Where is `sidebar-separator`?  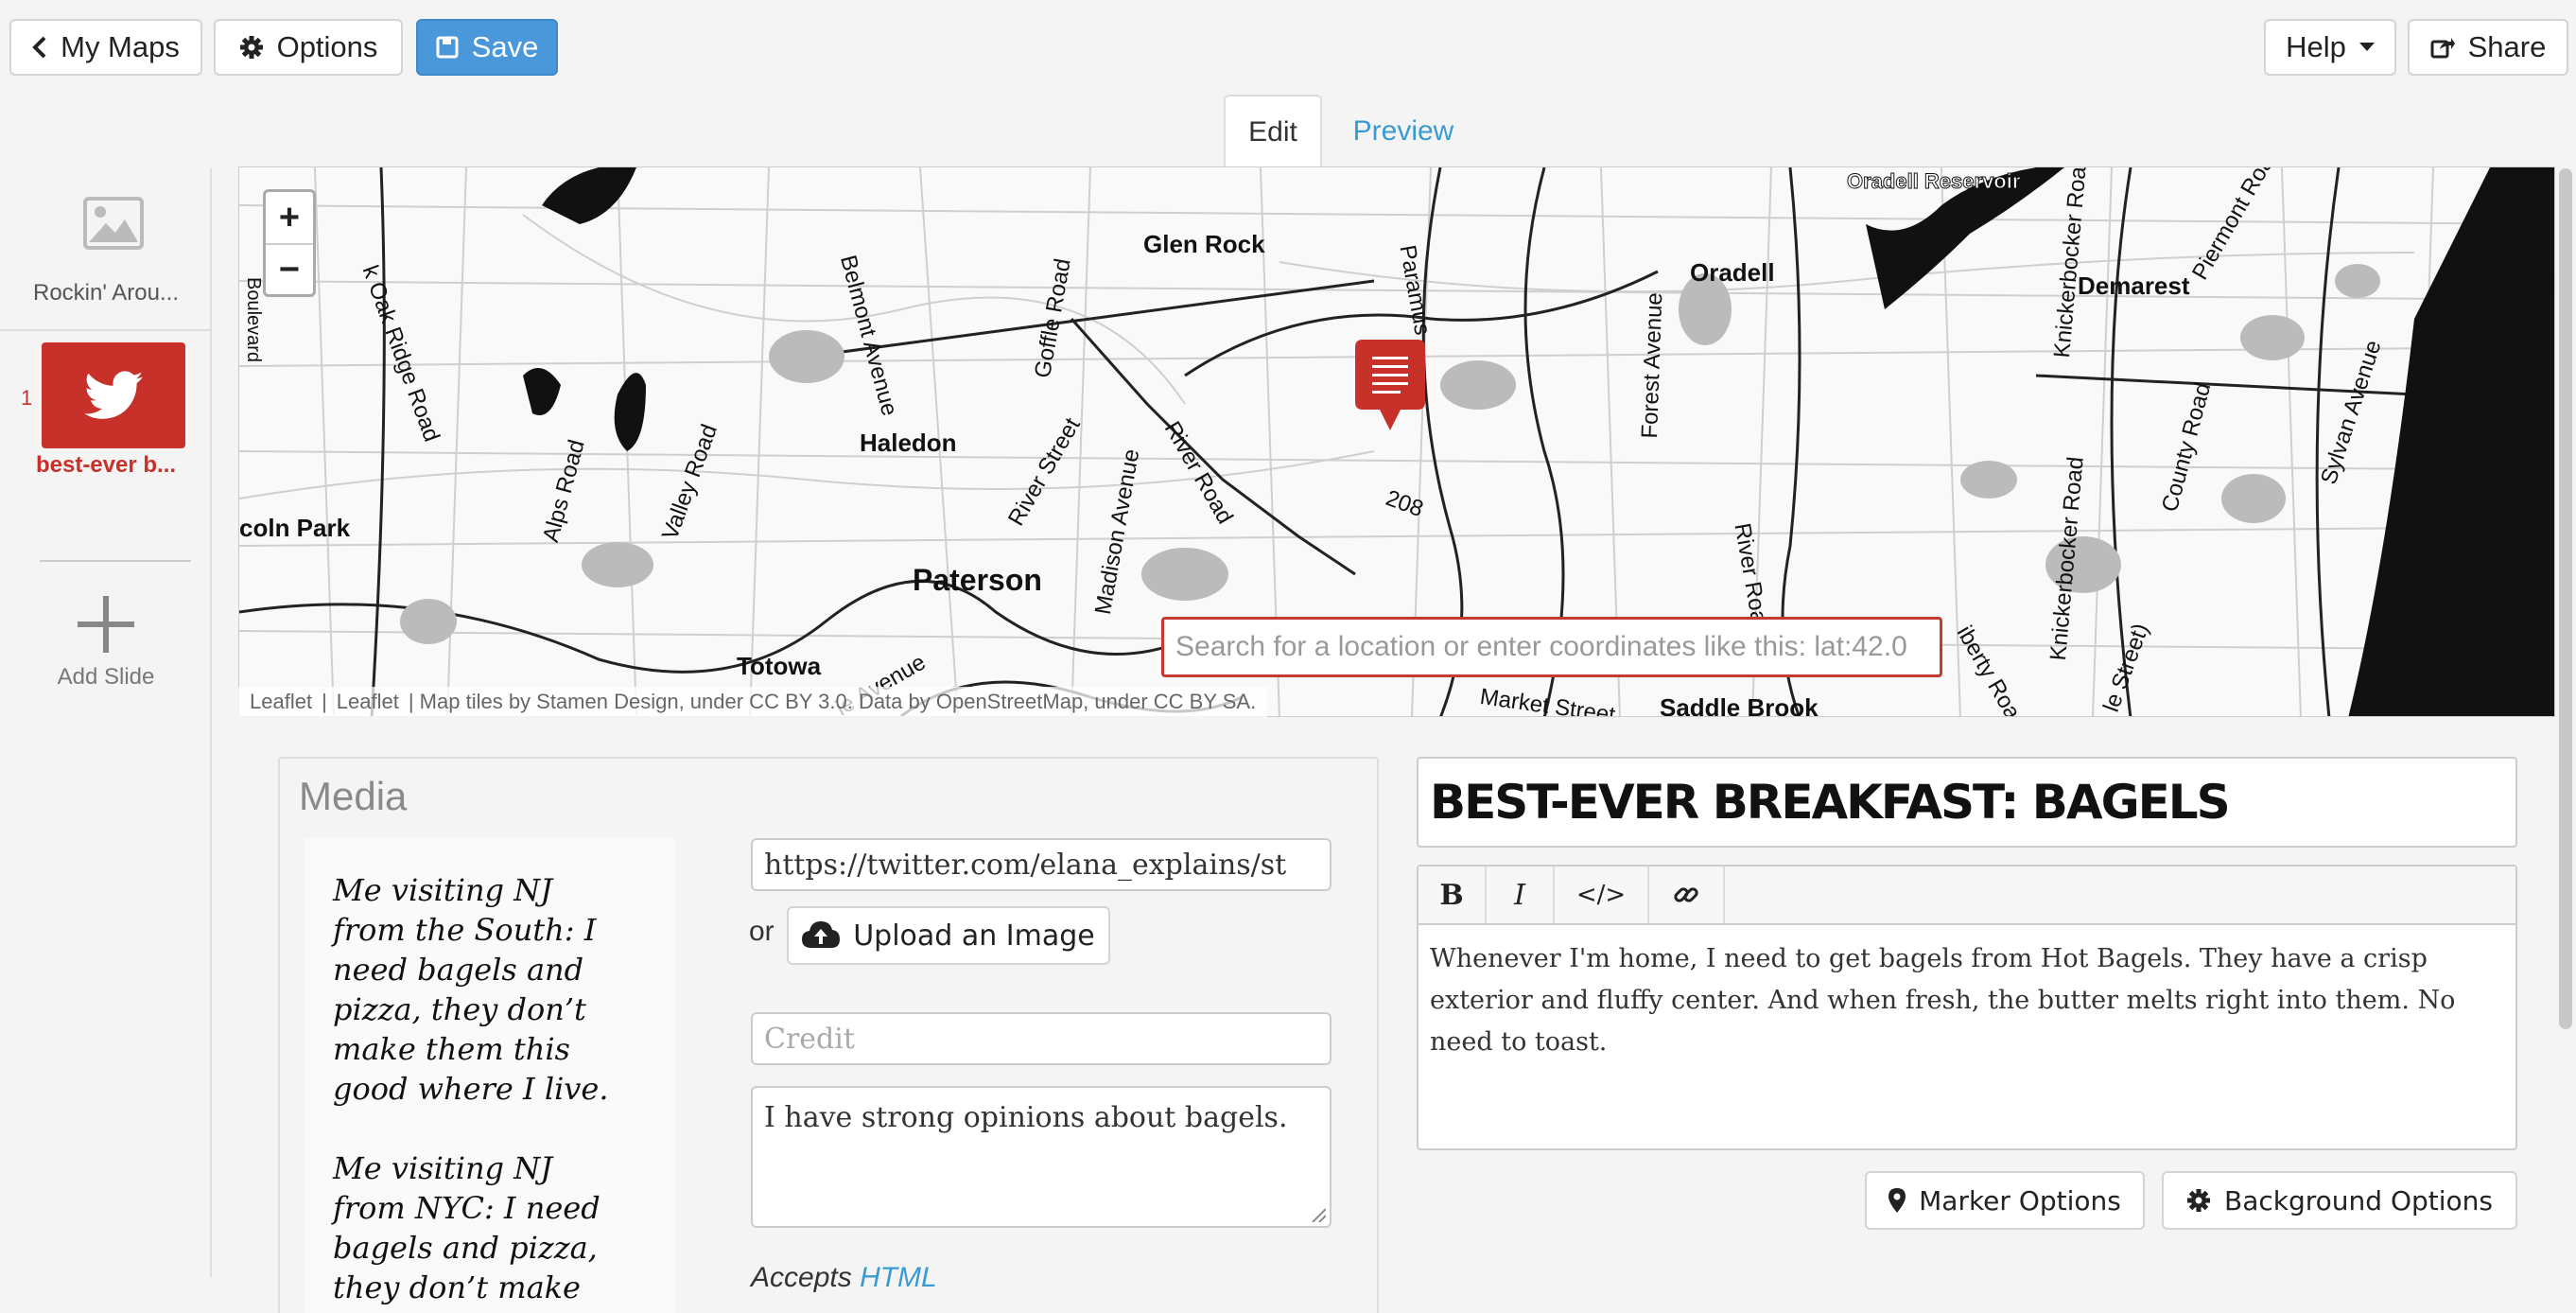
sidebar-separator is located at coordinates (115, 561).